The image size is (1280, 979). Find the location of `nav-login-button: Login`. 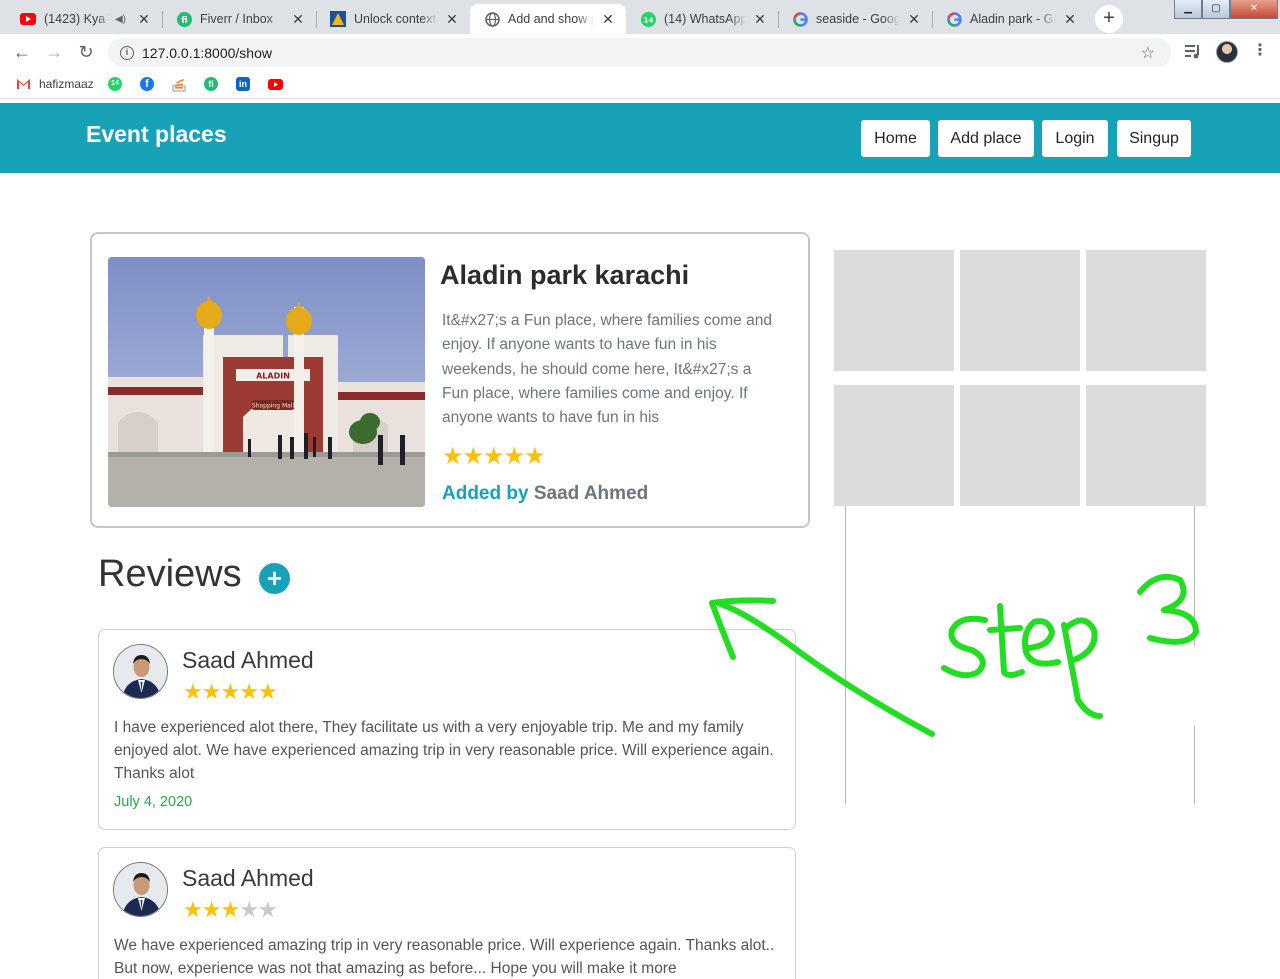

nav-login-button: Login is located at coordinates (1075, 138).